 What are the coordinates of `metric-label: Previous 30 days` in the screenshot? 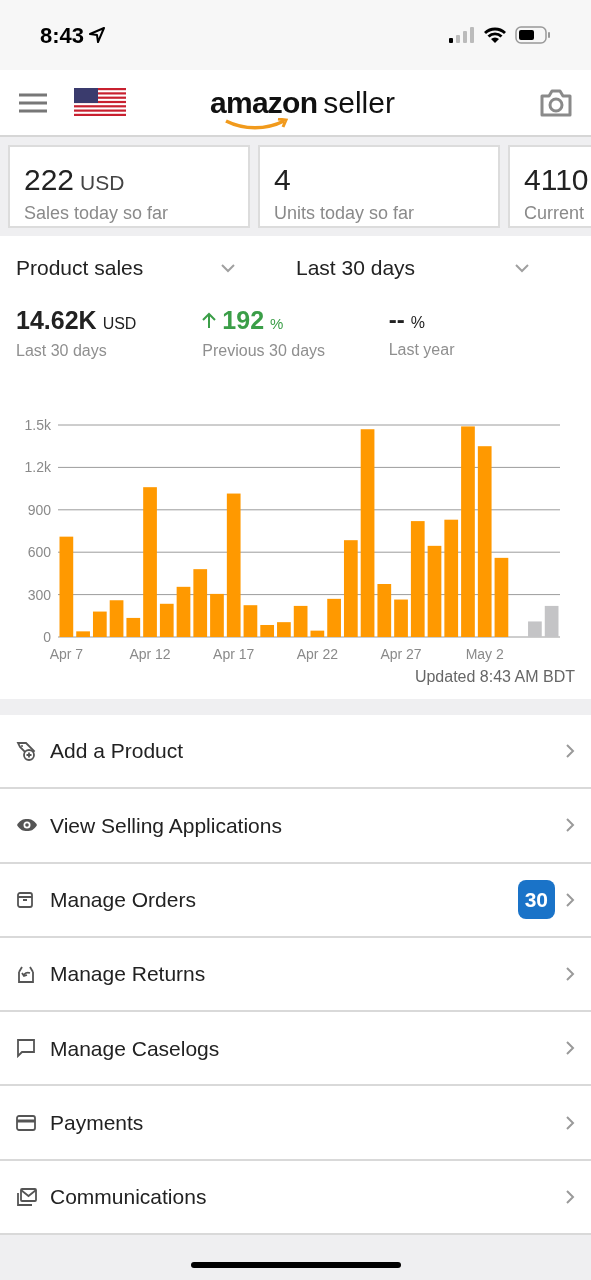 It's located at (264, 351).